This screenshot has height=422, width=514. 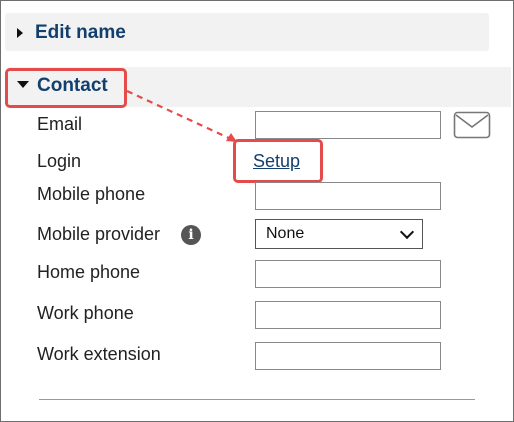 What do you see at coordinates (285, 233) in the screenshot?
I see `mobile-provider-selected: None` at bounding box center [285, 233].